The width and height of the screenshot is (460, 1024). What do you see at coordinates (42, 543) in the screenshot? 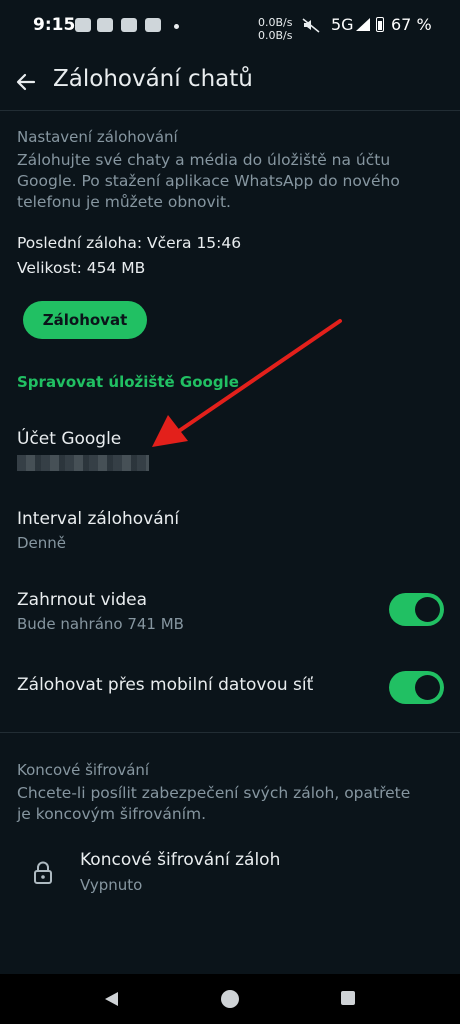
I see `backup-interval-value: Denně` at bounding box center [42, 543].